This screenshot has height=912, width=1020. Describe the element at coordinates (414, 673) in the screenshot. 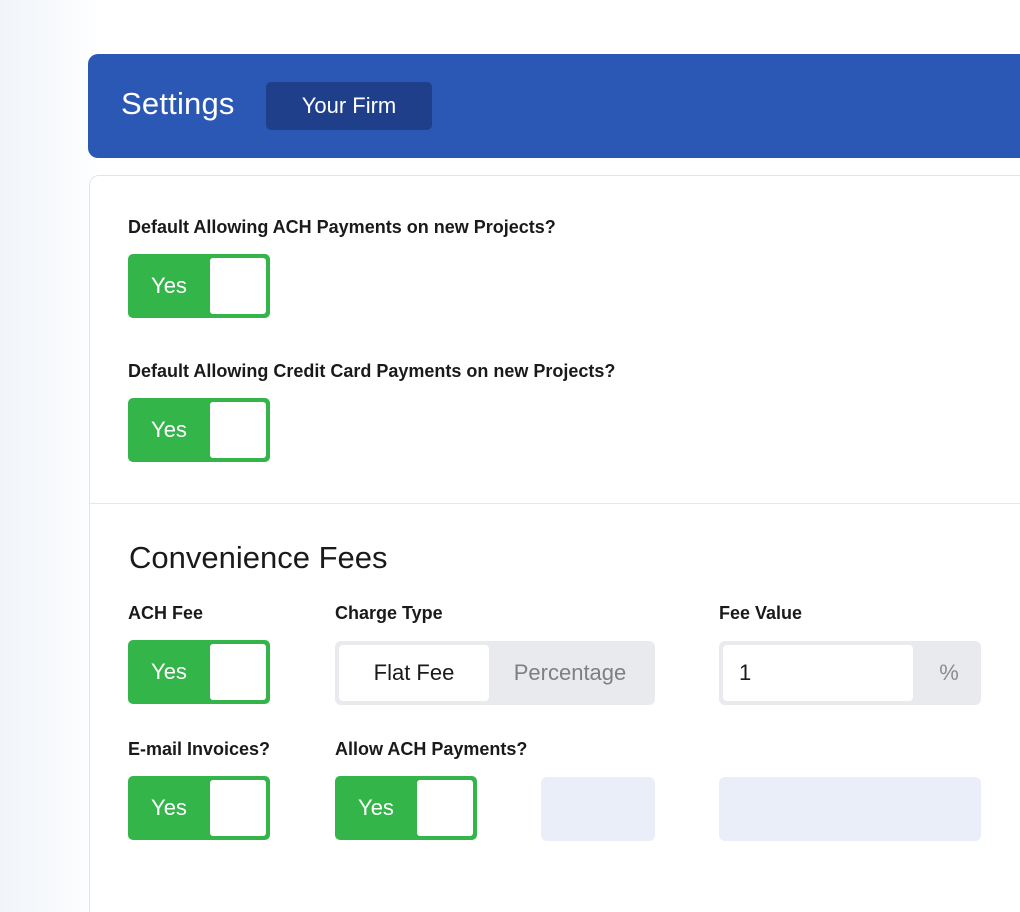

I see `charge-type-flat-fee: Flat Fee` at that location.